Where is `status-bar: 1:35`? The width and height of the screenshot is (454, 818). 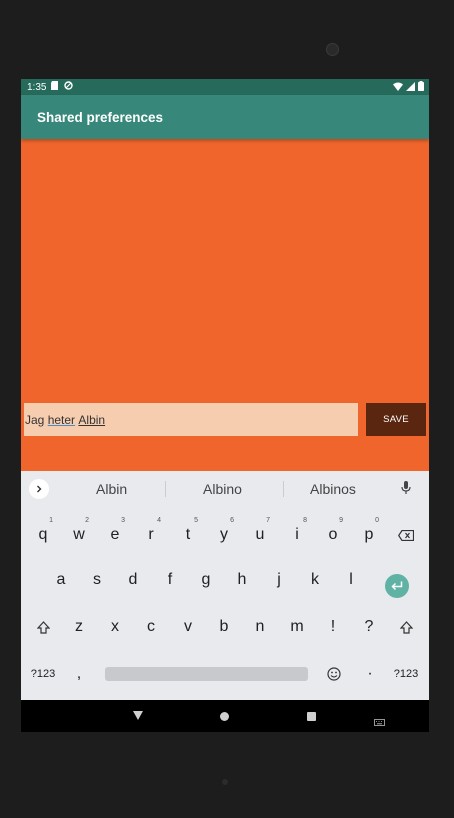 status-bar: 1:35 is located at coordinates (225, 87).